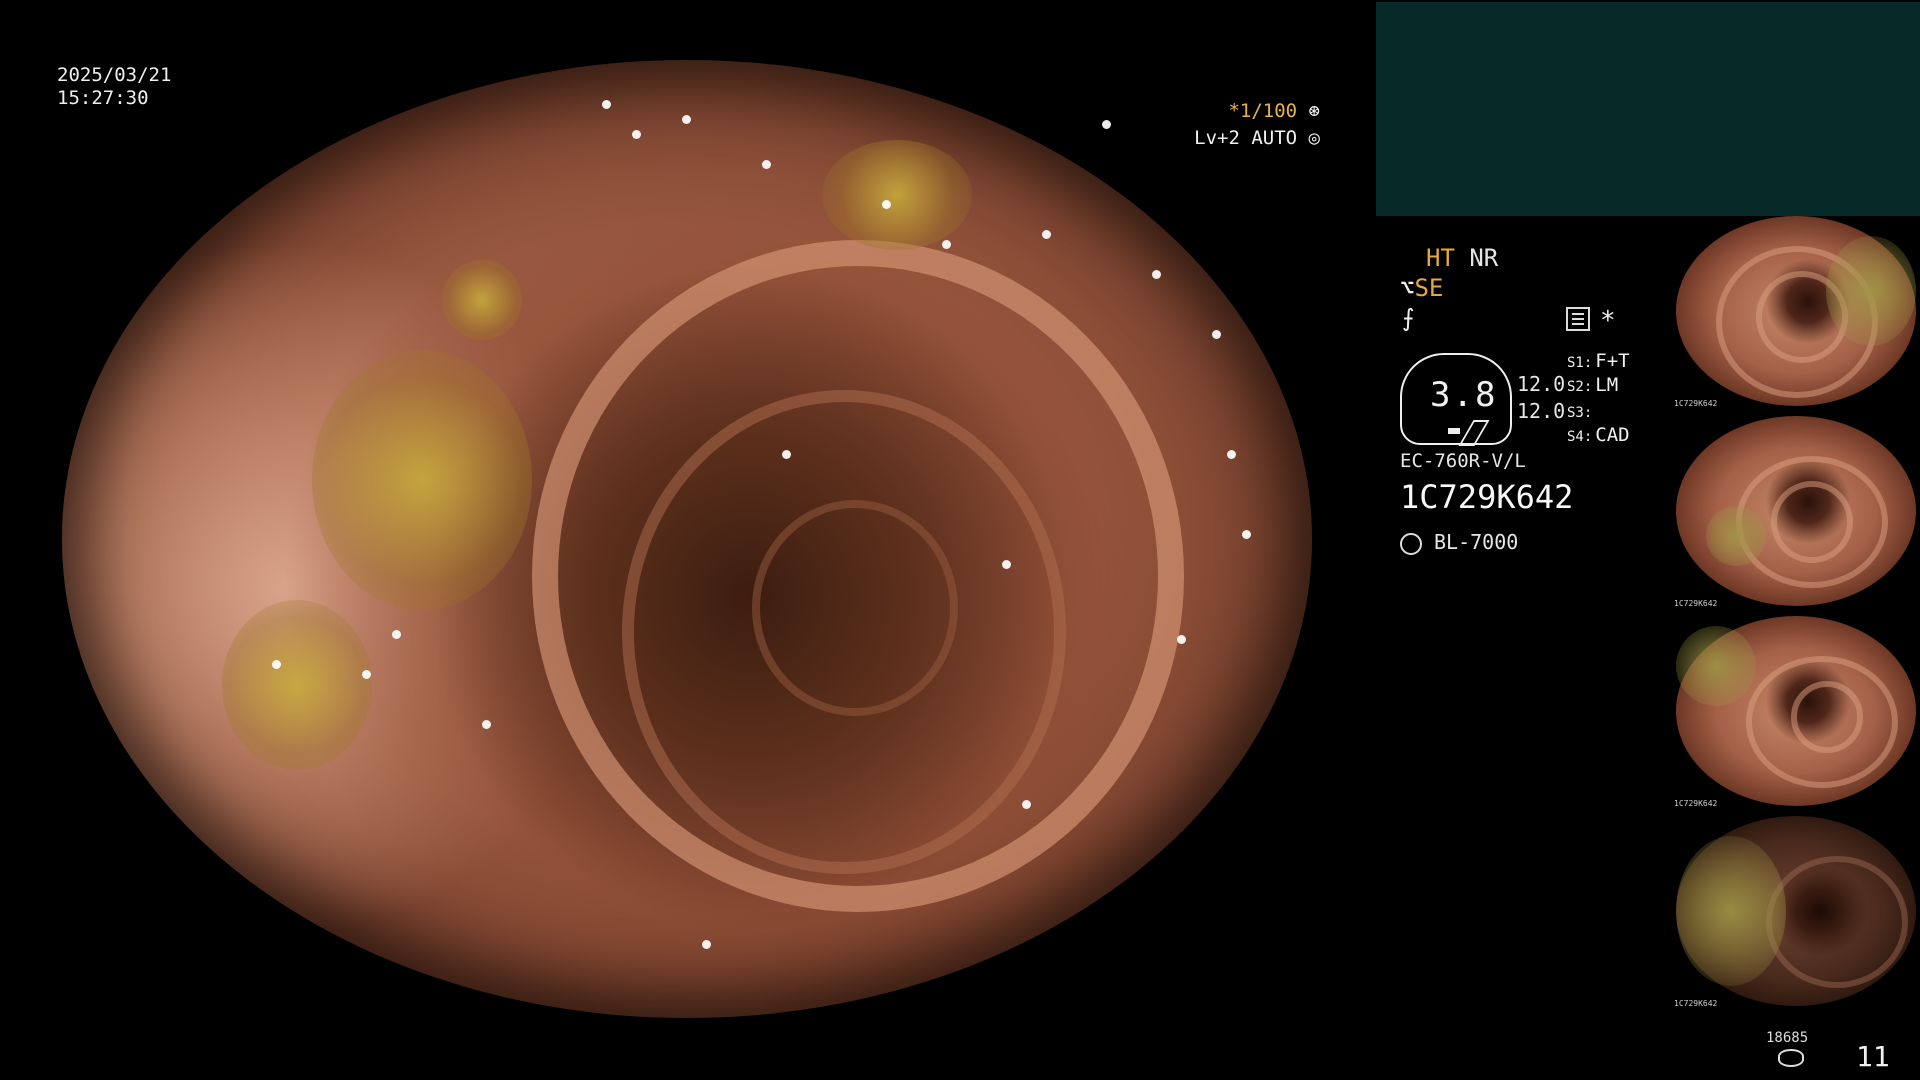  Describe the element at coordinates (114, 75) in the screenshot. I see `date-text: 2025/03/21` at that location.